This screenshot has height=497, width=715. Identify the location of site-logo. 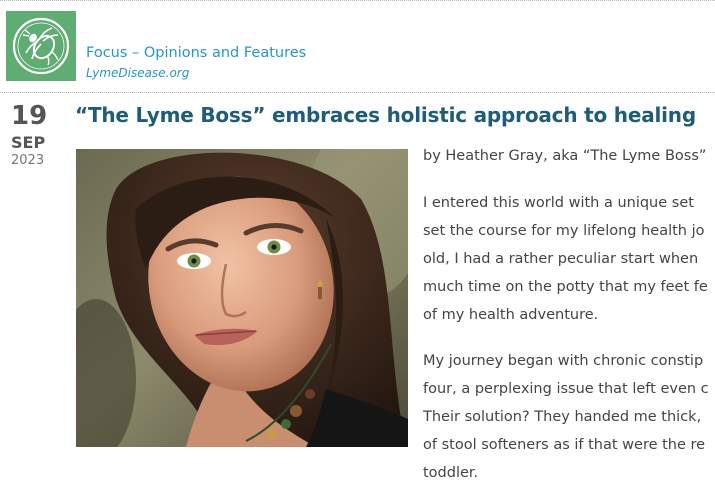
(41, 46).